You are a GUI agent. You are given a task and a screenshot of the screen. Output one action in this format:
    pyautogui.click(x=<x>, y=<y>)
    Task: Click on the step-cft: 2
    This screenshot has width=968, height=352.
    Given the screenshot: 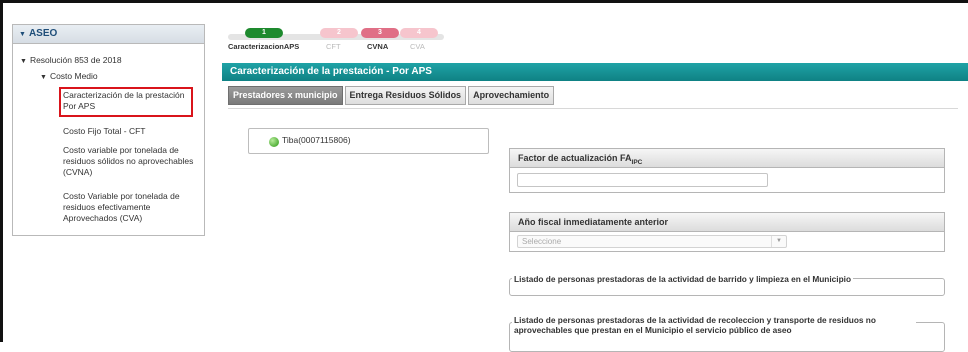 What is the action you would take?
    pyautogui.click(x=339, y=33)
    